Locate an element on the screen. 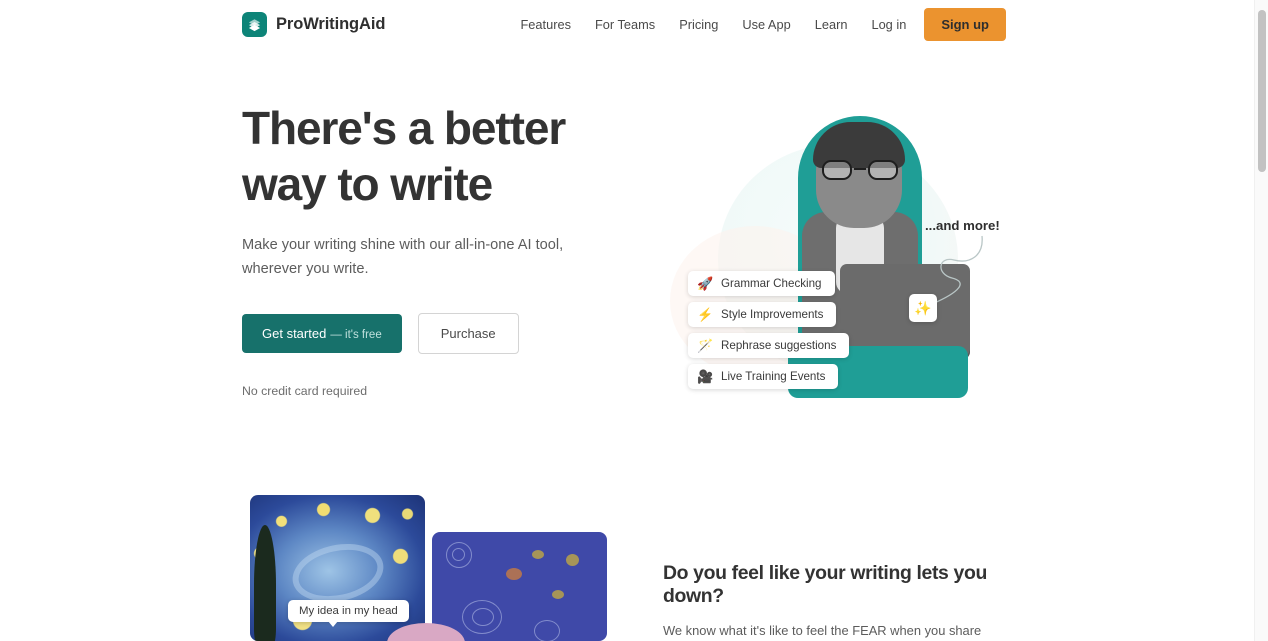 This screenshot has width=1268, height=641. nav-link-use-app: Use App is located at coordinates (766, 24).